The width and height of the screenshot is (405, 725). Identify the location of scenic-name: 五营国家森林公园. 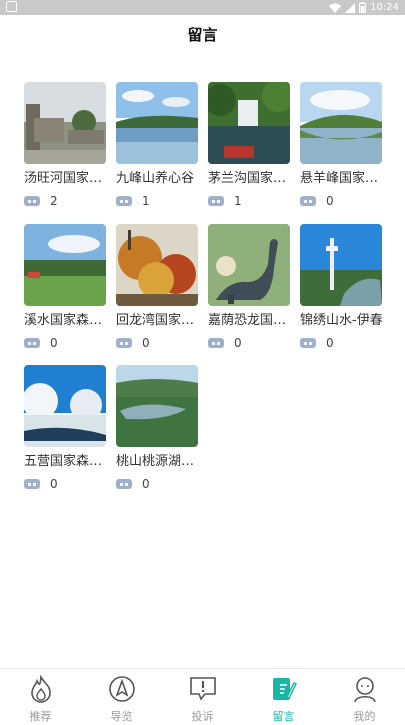
(67, 461).